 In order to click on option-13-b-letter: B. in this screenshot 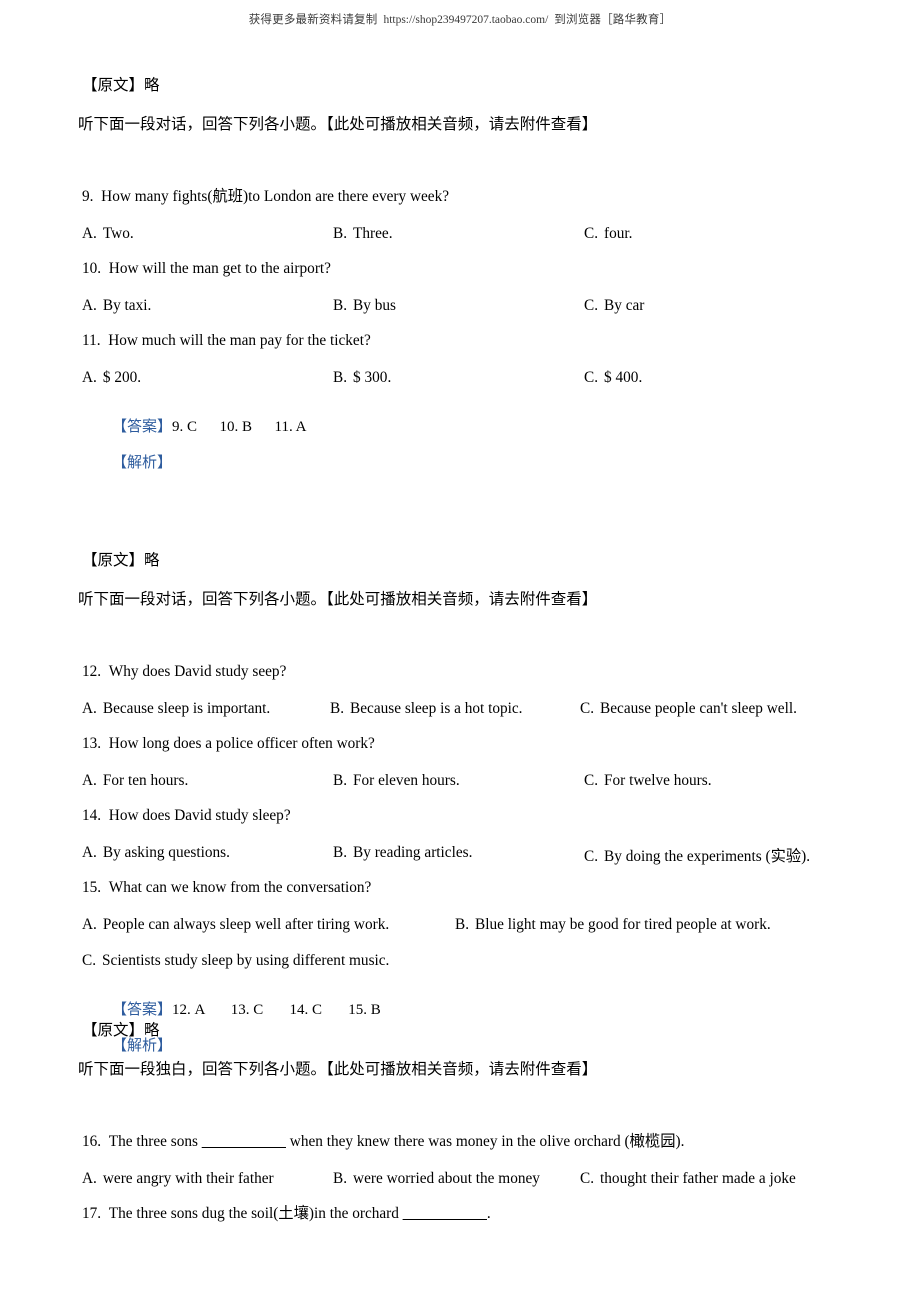, I will do `click(340, 780)`.